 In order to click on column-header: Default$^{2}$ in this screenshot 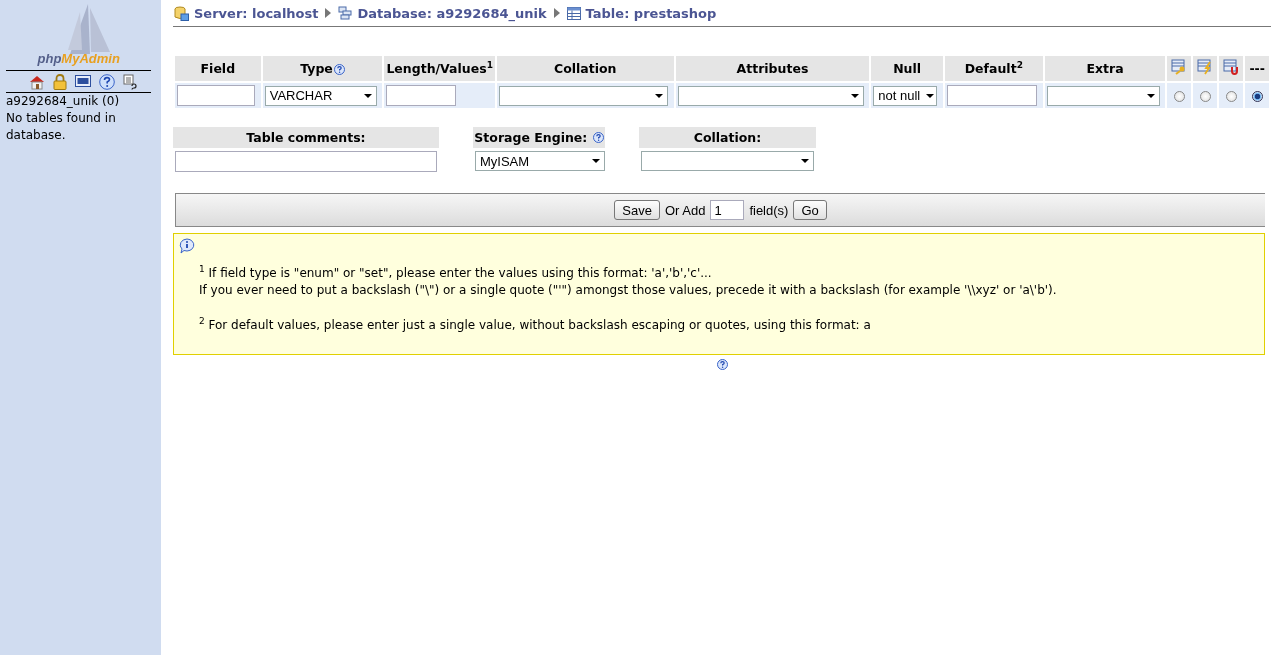, I will do `click(993, 68)`.